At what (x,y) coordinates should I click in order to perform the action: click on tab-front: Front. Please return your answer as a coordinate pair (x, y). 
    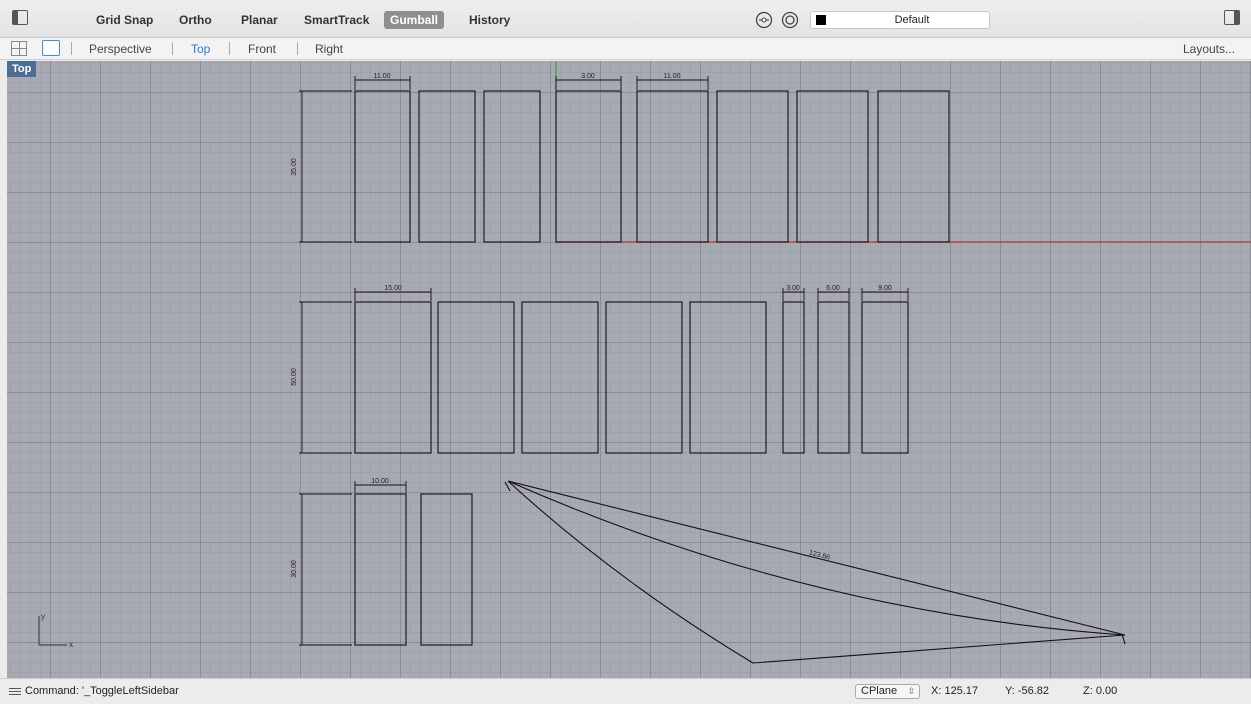
    Looking at the image, I should click on (262, 49).